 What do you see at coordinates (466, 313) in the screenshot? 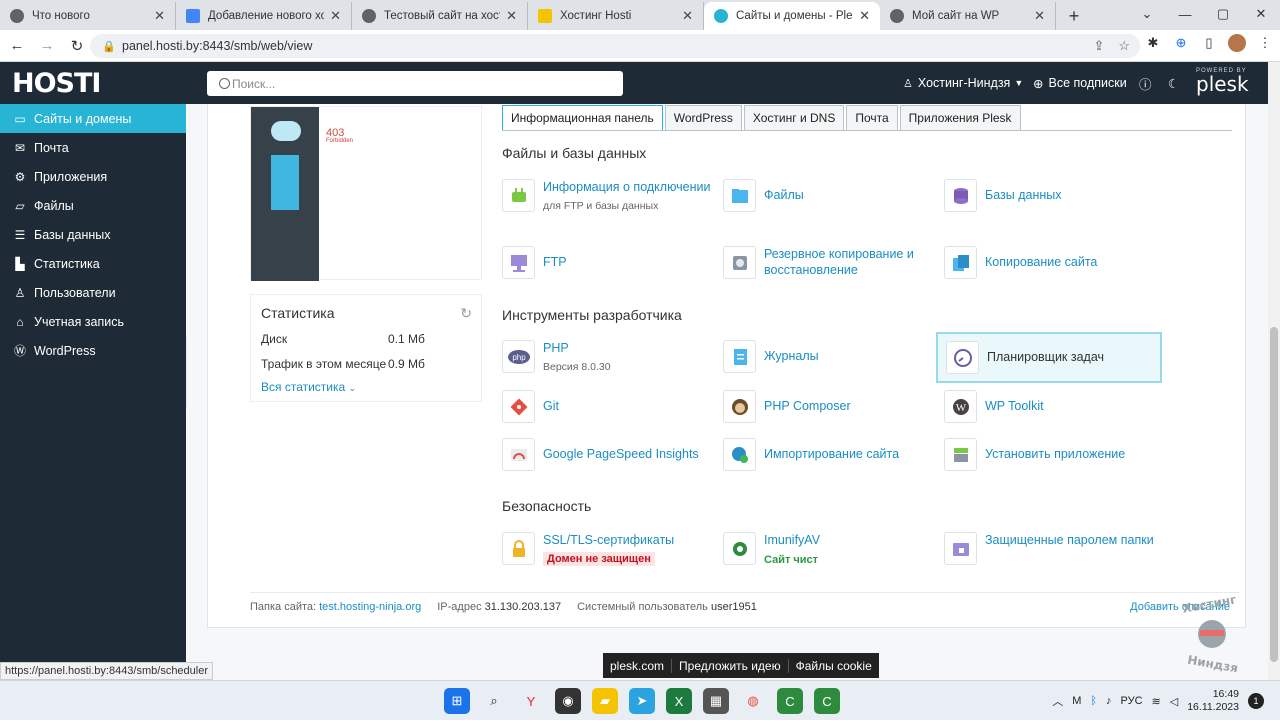
I see `refresh-icon: ↻` at bounding box center [466, 313].